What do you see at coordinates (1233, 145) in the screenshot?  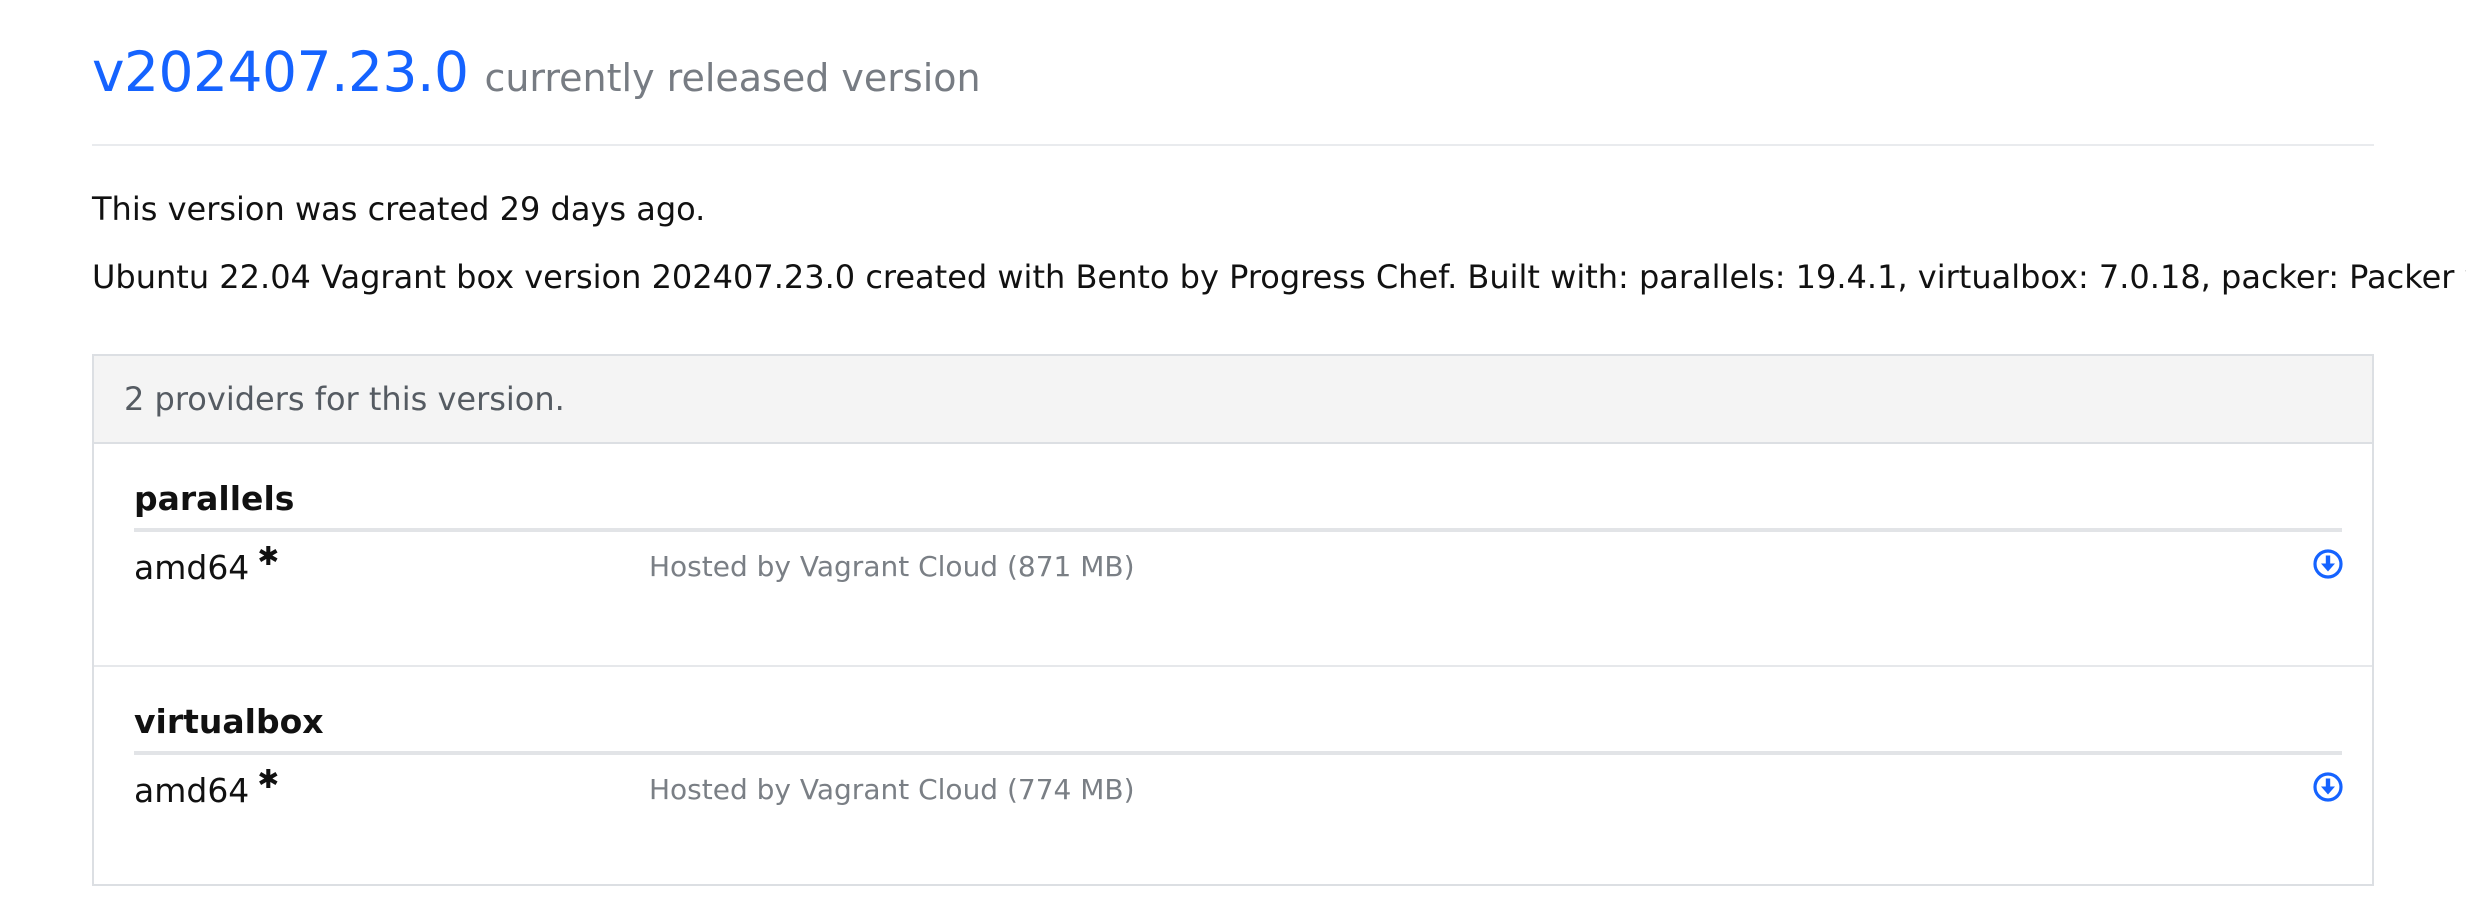 I see `header-divider` at bounding box center [1233, 145].